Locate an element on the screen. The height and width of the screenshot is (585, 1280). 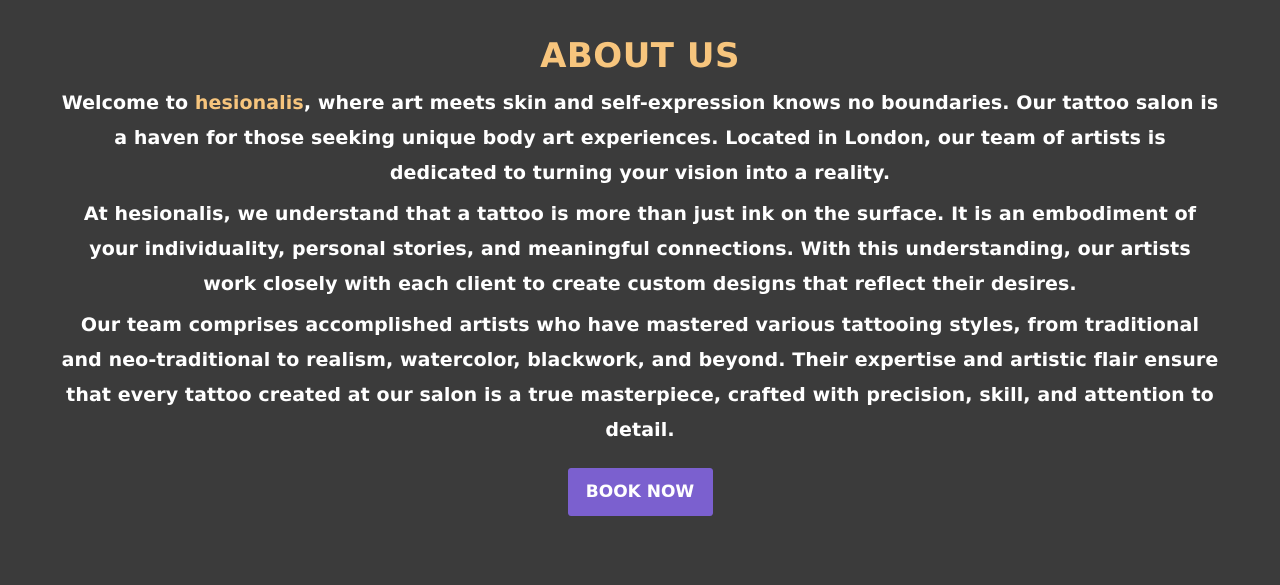
intro-text-start: Welcome to is located at coordinates (128, 103).